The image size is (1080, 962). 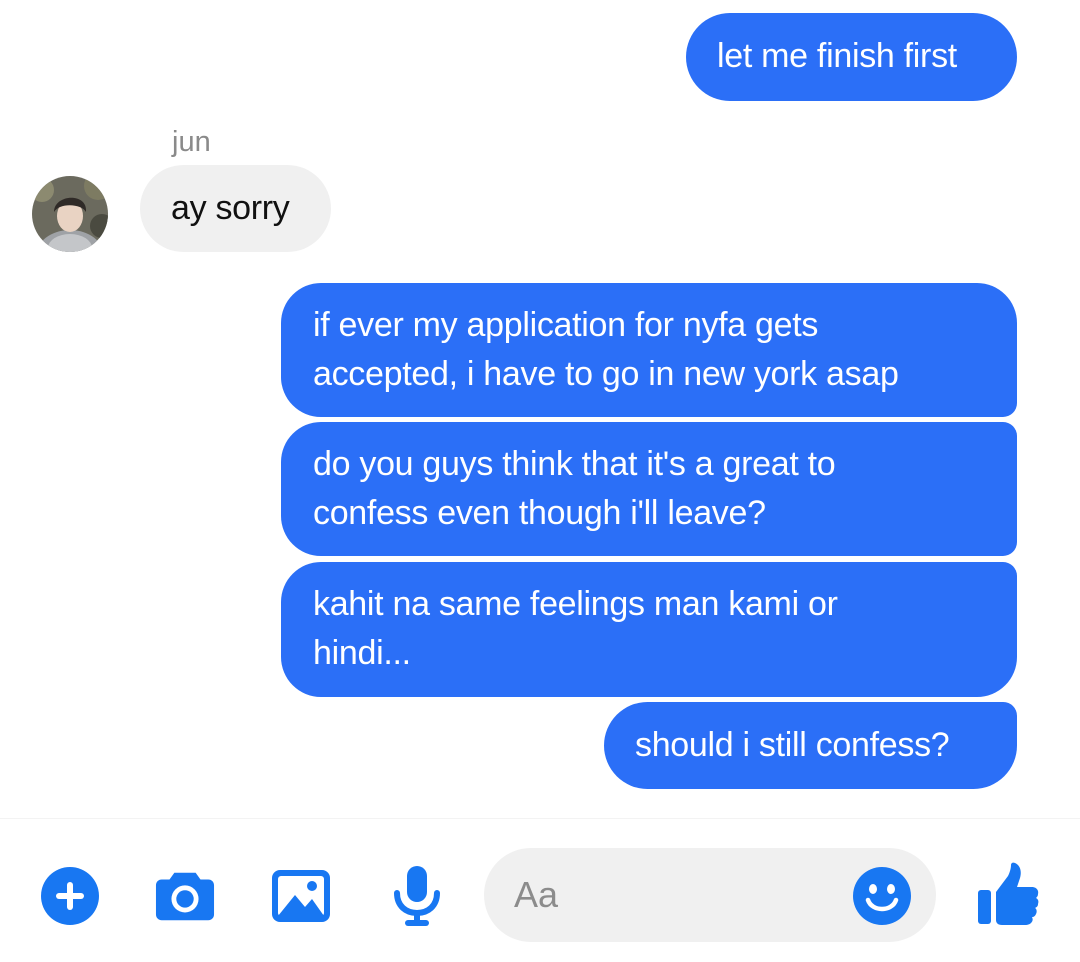 I want to click on avatar, so click(x=70, y=214).